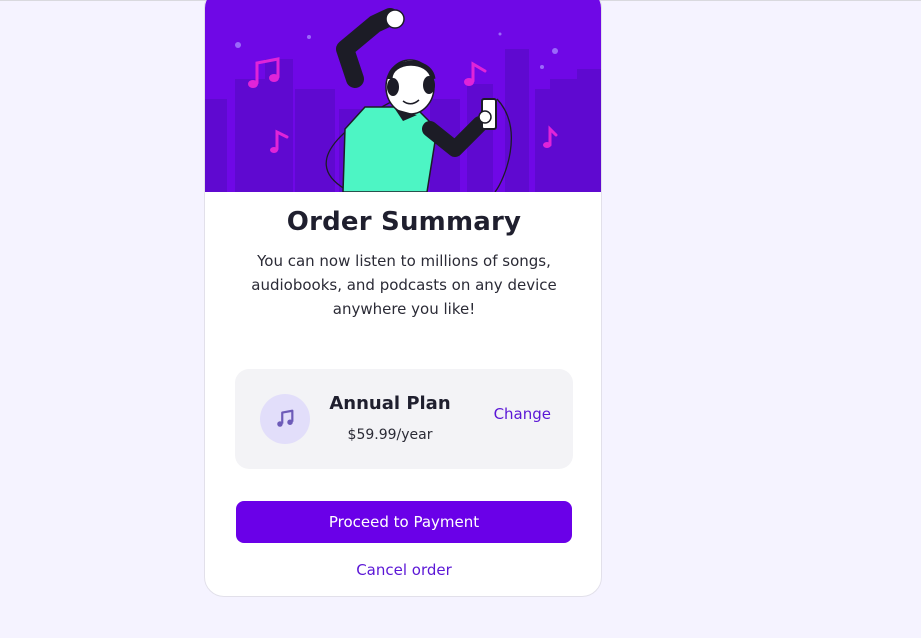 This screenshot has height=638, width=921. Describe the element at coordinates (404, 222) in the screenshot. I see `page-title: Order Summary` at that location.